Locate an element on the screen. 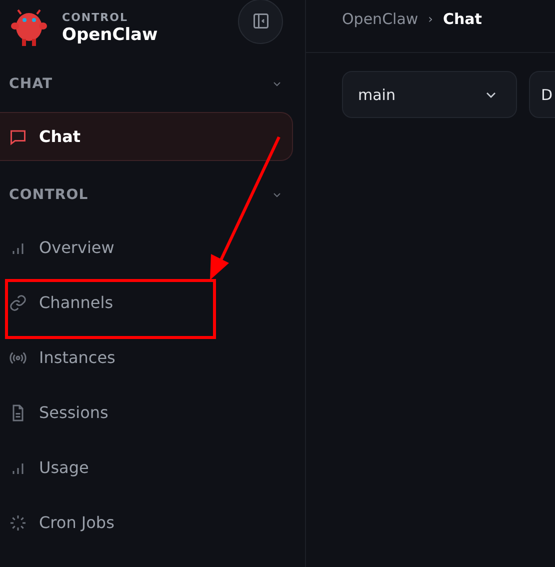 This screenshot has width=555, height=567. nav-group-header: CONTROL is located at coordinates (152, 195).